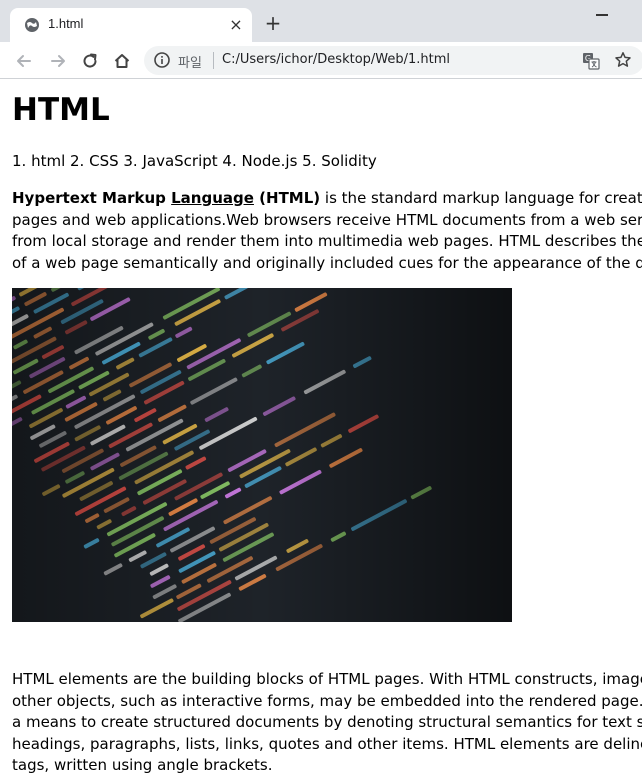  I want to click on intro-bold-tail: (HTML), so click(287, 198).